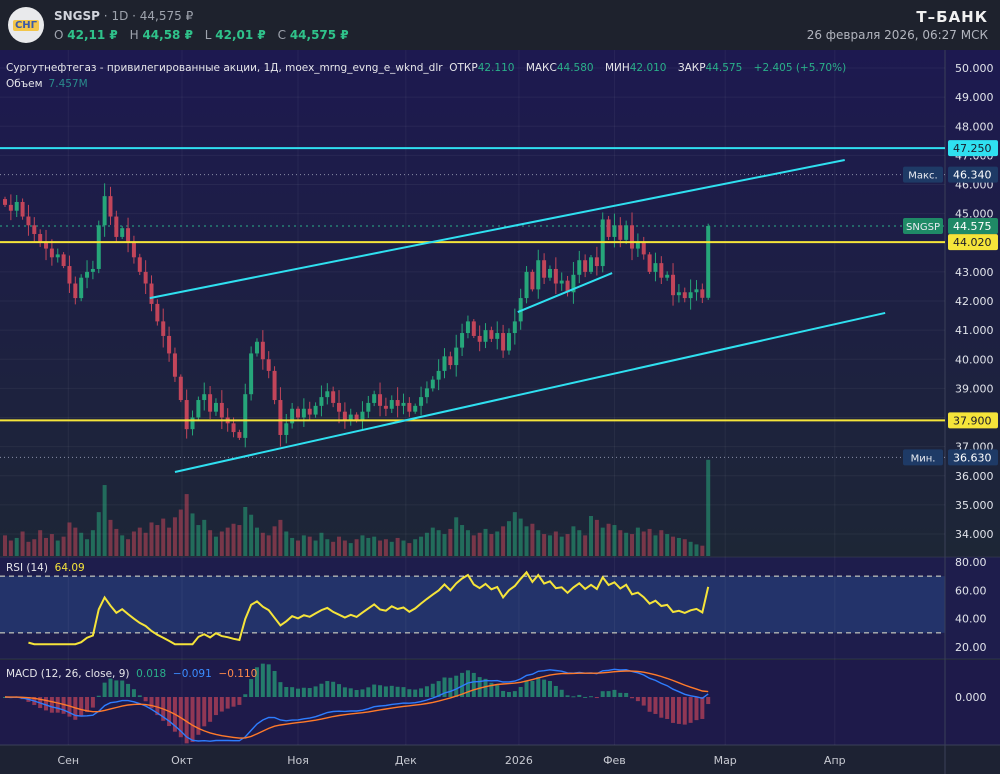  Describe the element at coordinates (972, 175) in the screenshot. I see `max-marker-value: 46.340` at that location.